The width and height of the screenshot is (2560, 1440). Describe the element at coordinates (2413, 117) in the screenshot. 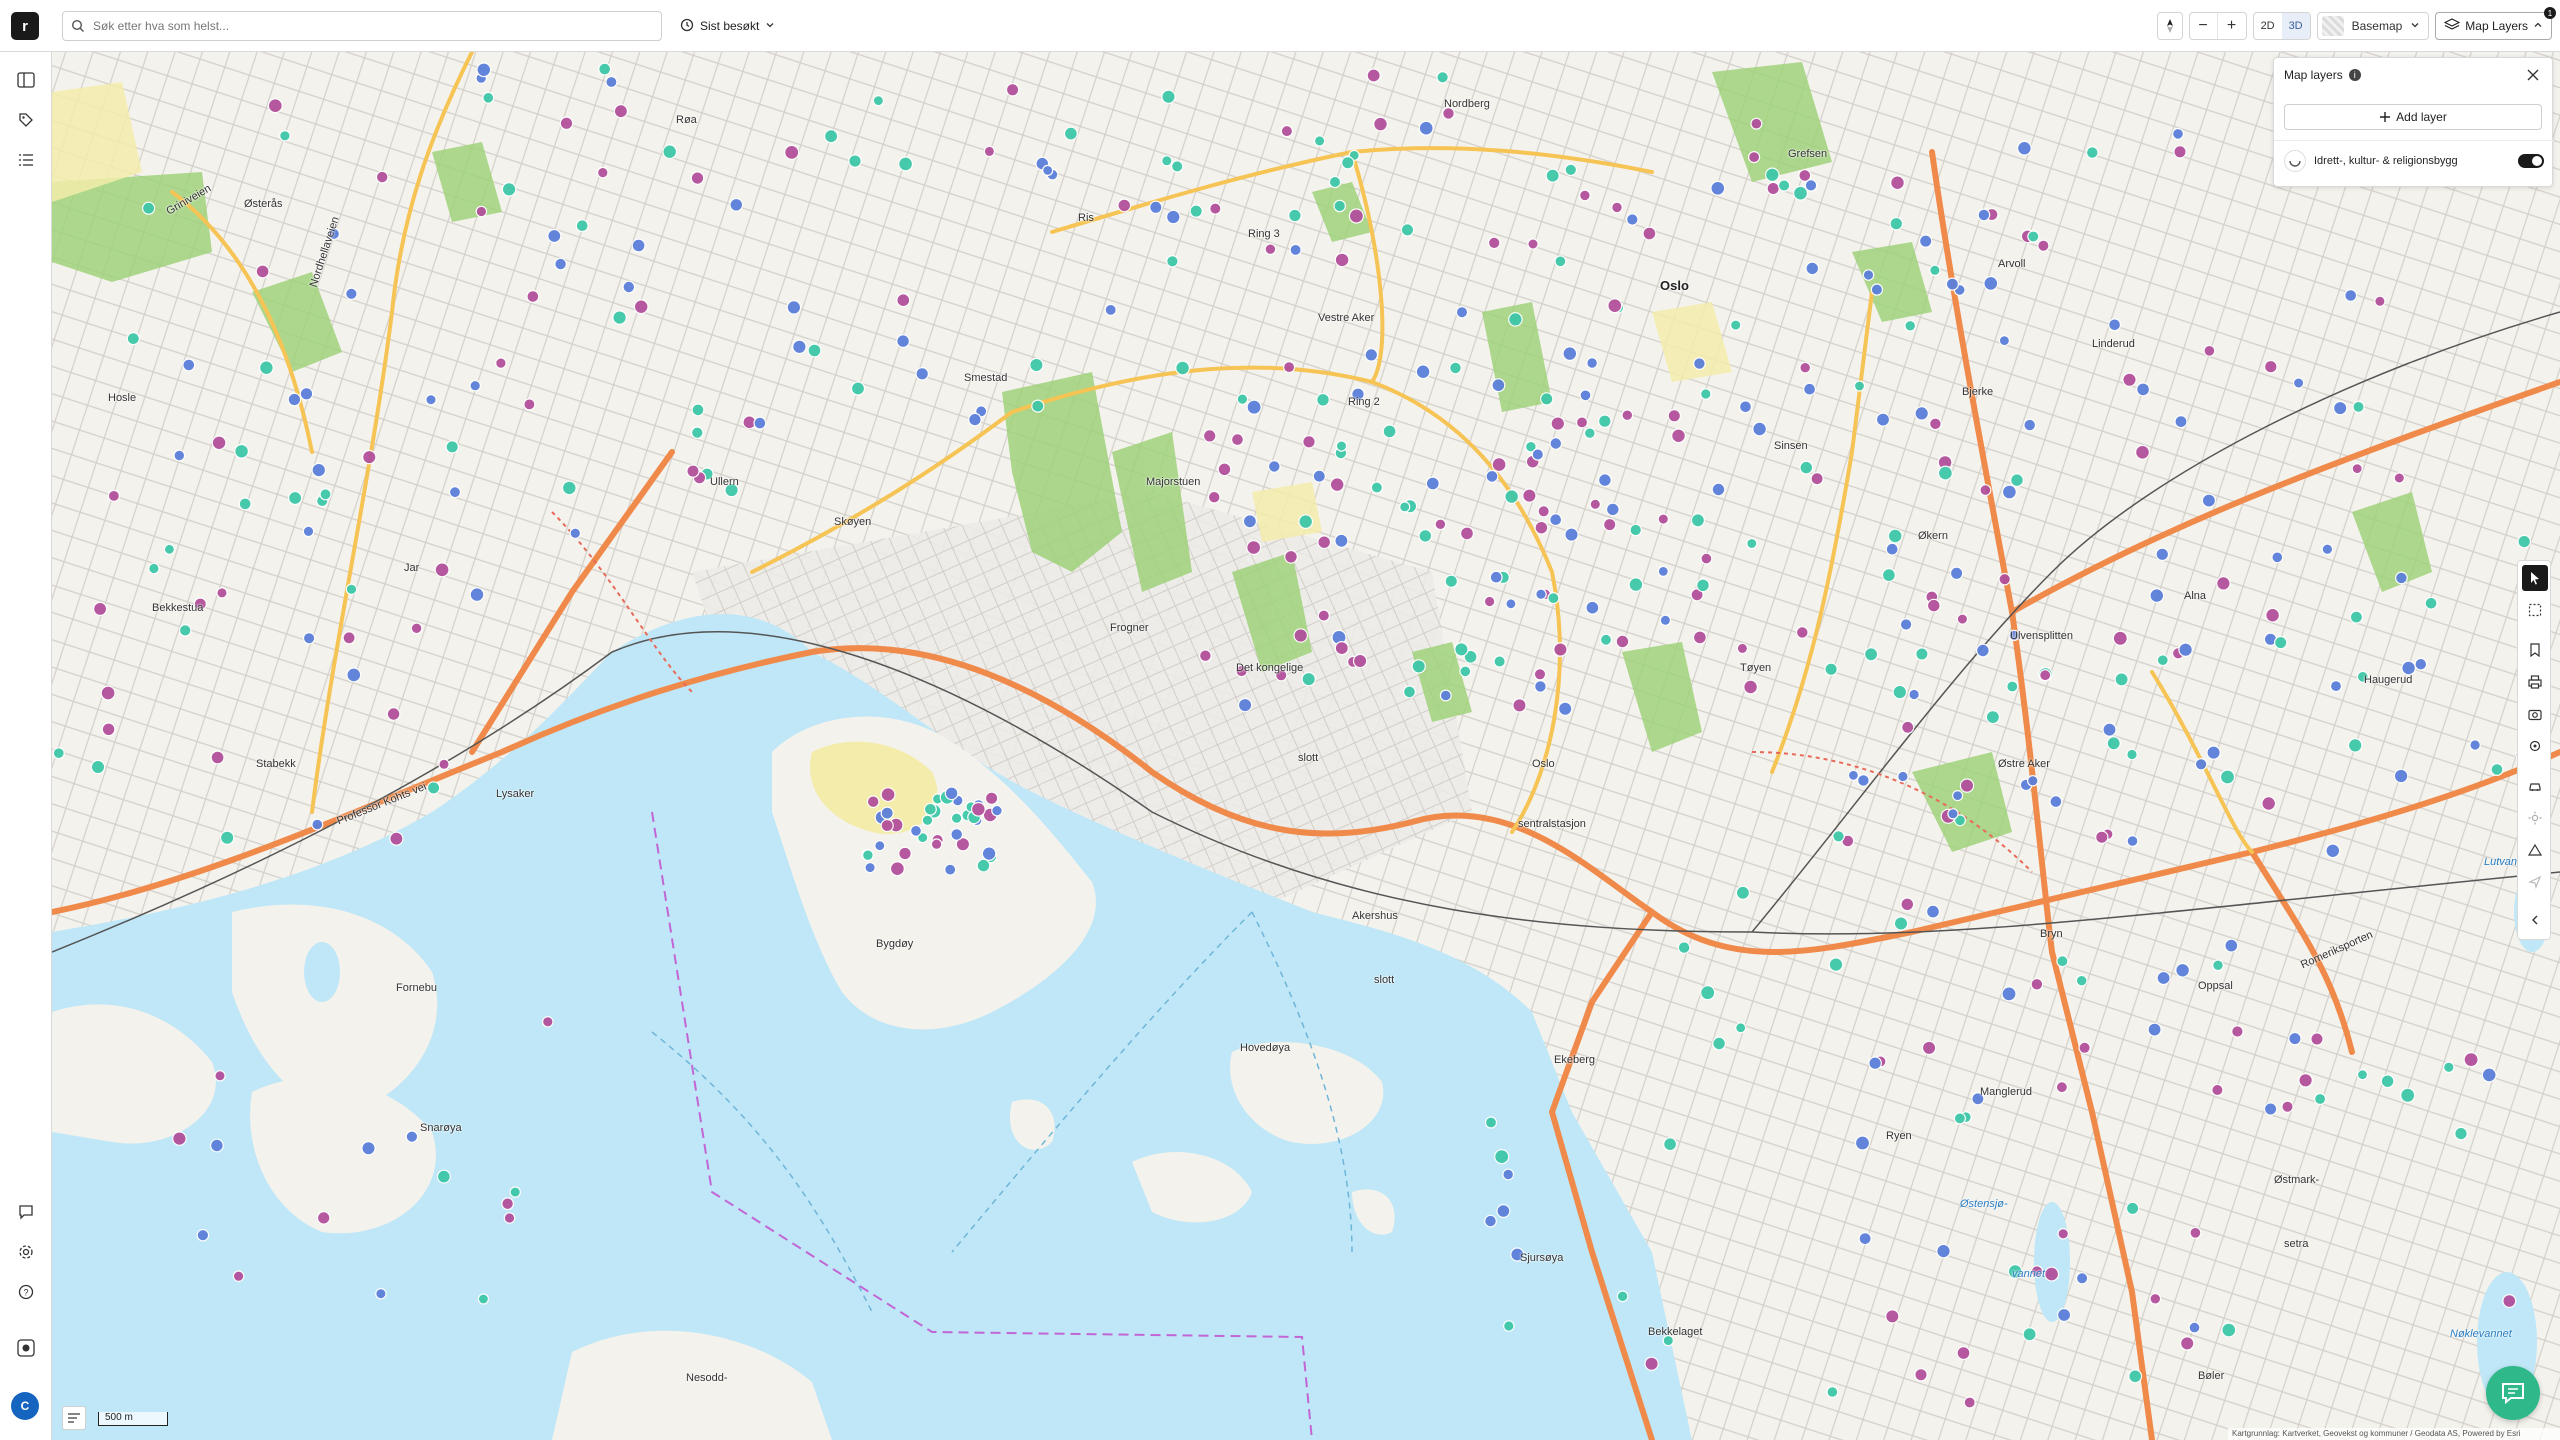

I see `add-layer-button: Add layer` at that location.